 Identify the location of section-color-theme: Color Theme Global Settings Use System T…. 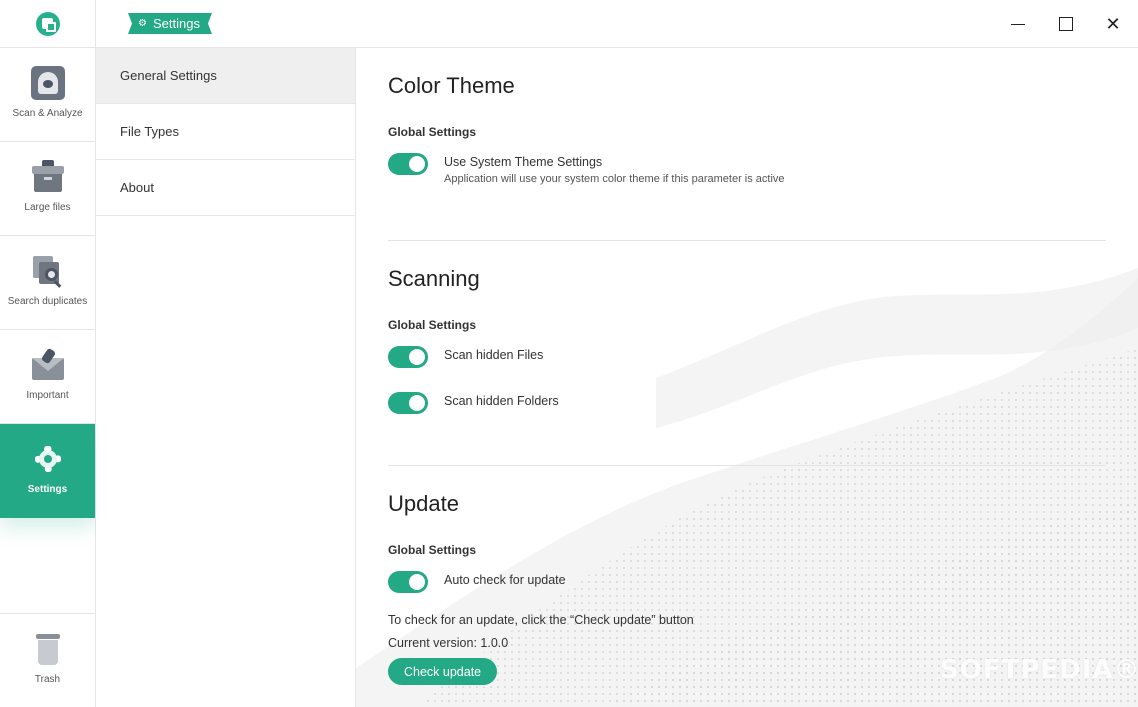
(747, 157).